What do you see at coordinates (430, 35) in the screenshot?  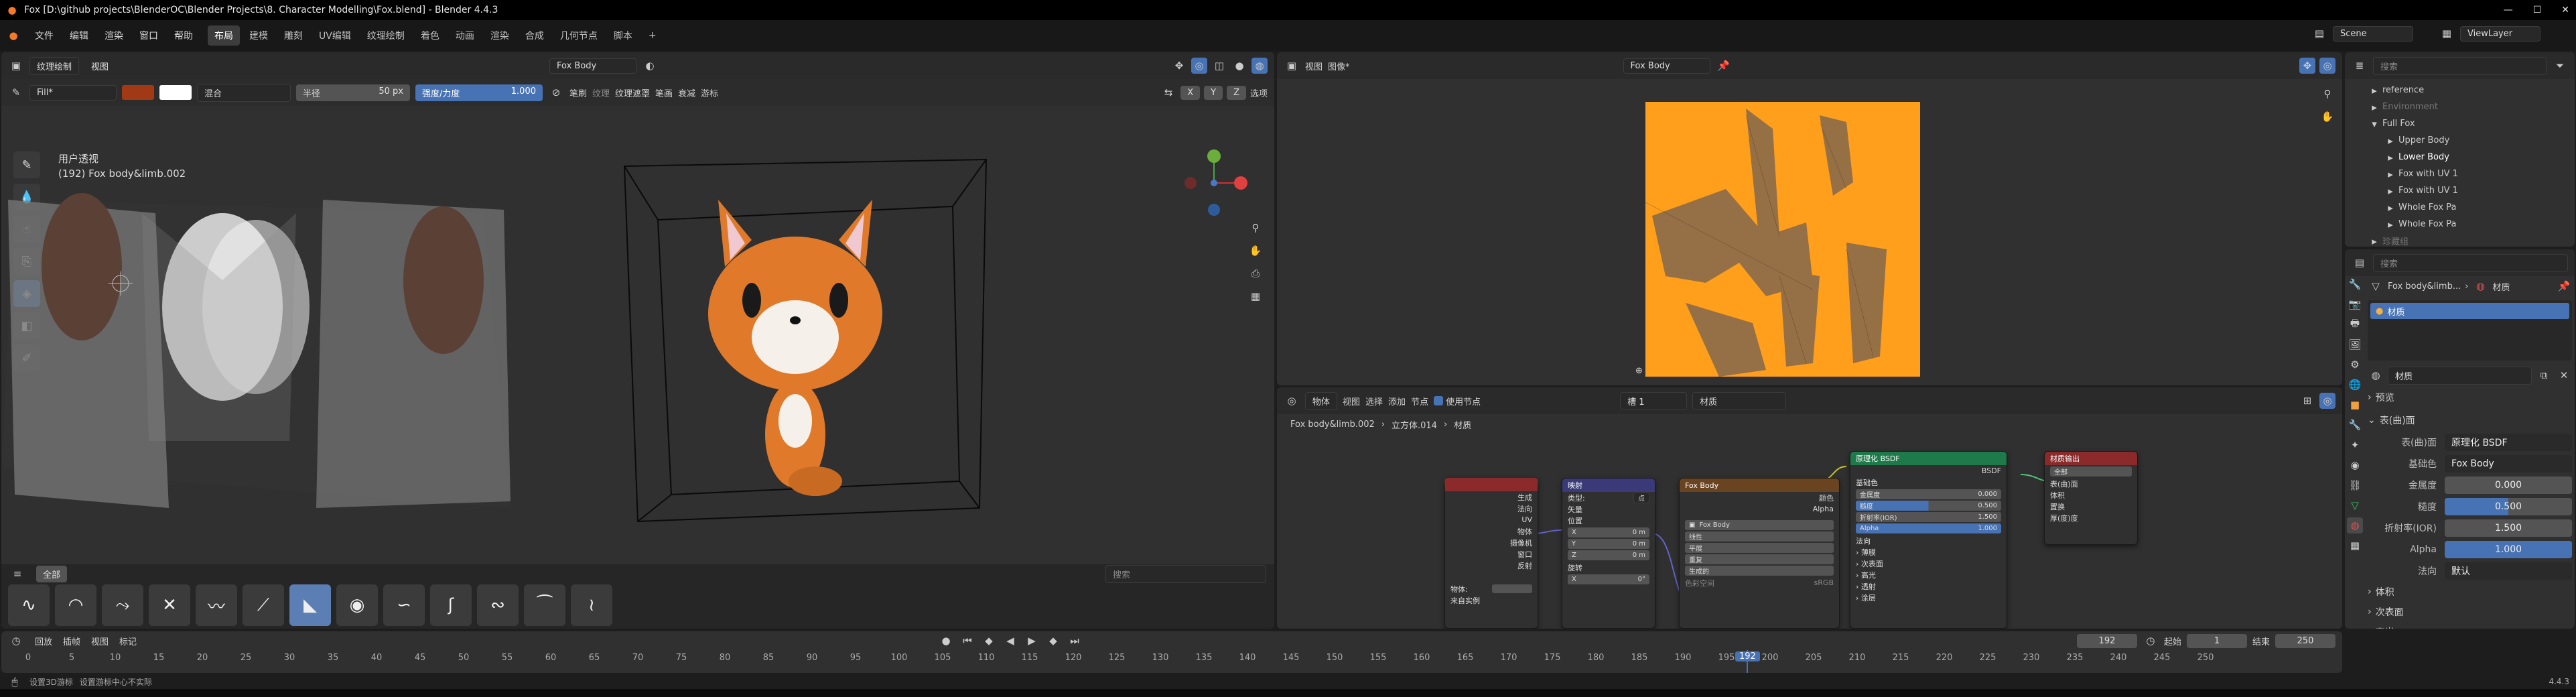 I see `tab-shading: 着色` at bounding box center [430, 35].